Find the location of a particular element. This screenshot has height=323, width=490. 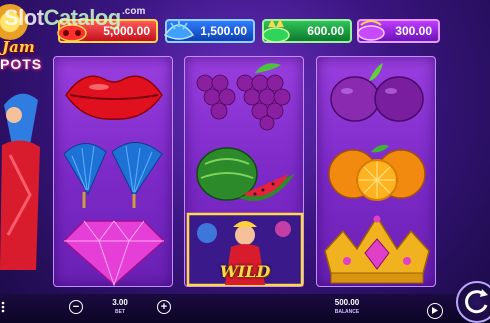

symbol-watermelon is located at coordinates (245, 172).